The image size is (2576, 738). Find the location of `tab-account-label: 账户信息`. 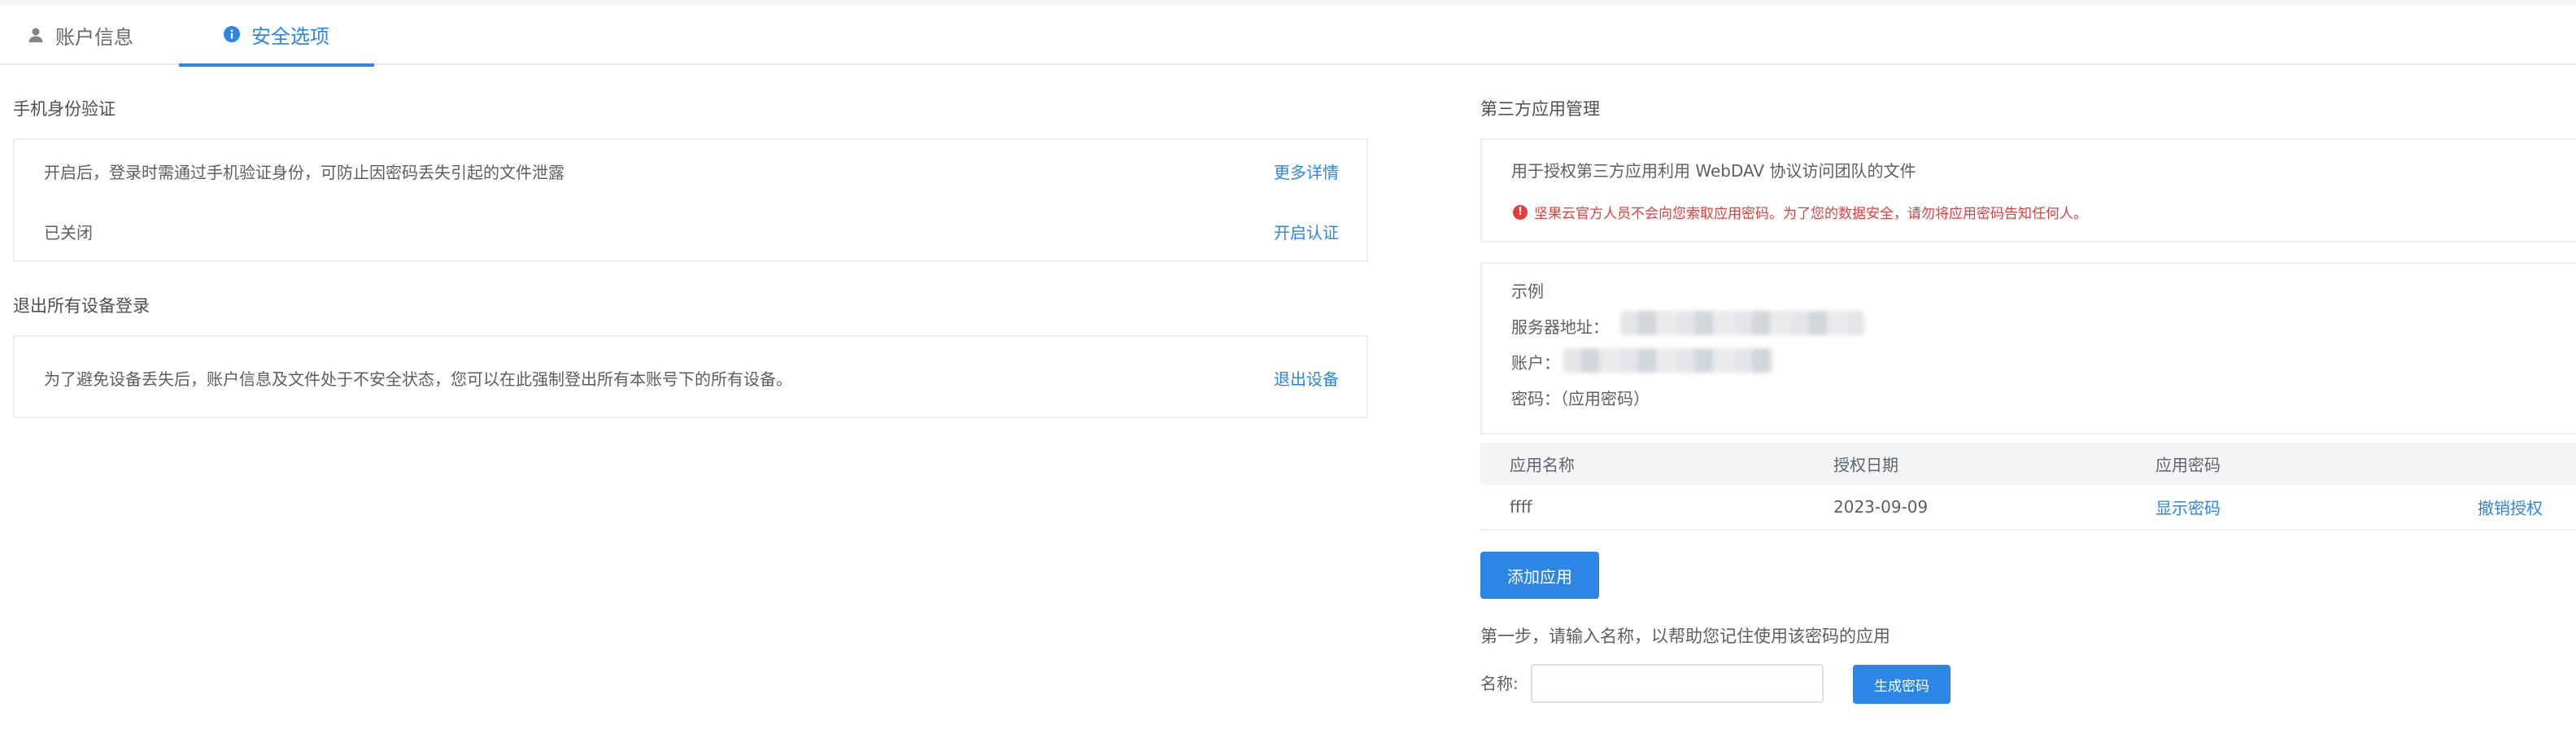

tab-account-label: 账户信息 is located at coordinates (94, 37).